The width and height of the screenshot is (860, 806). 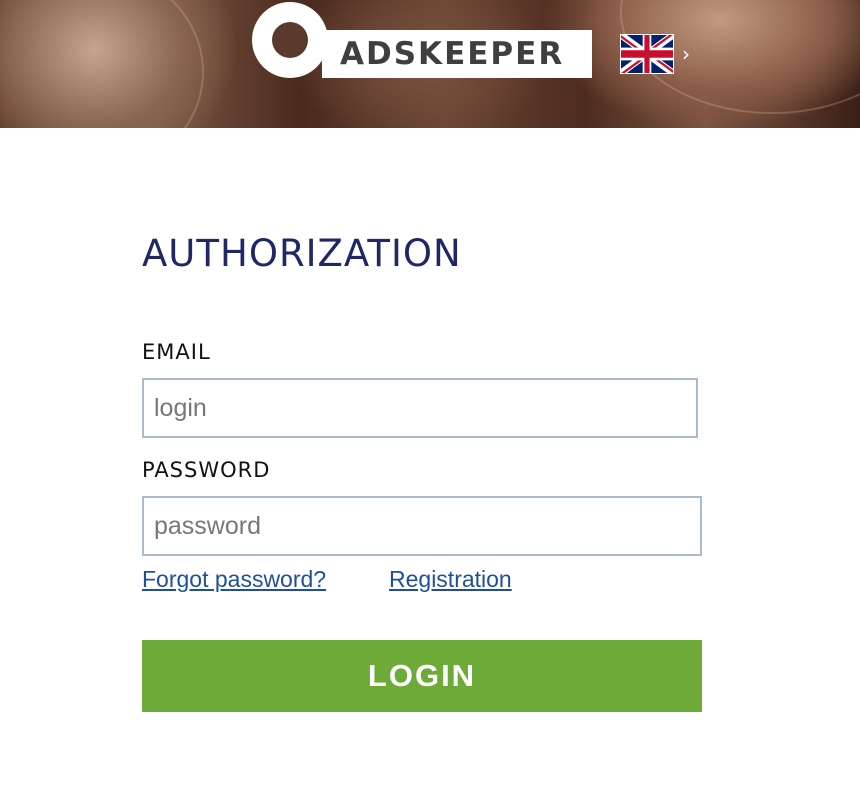 What do you see at coordinates (450, 579) in the screenshot?
I see `registration-link: Registration` at bounding box center [450, 579].